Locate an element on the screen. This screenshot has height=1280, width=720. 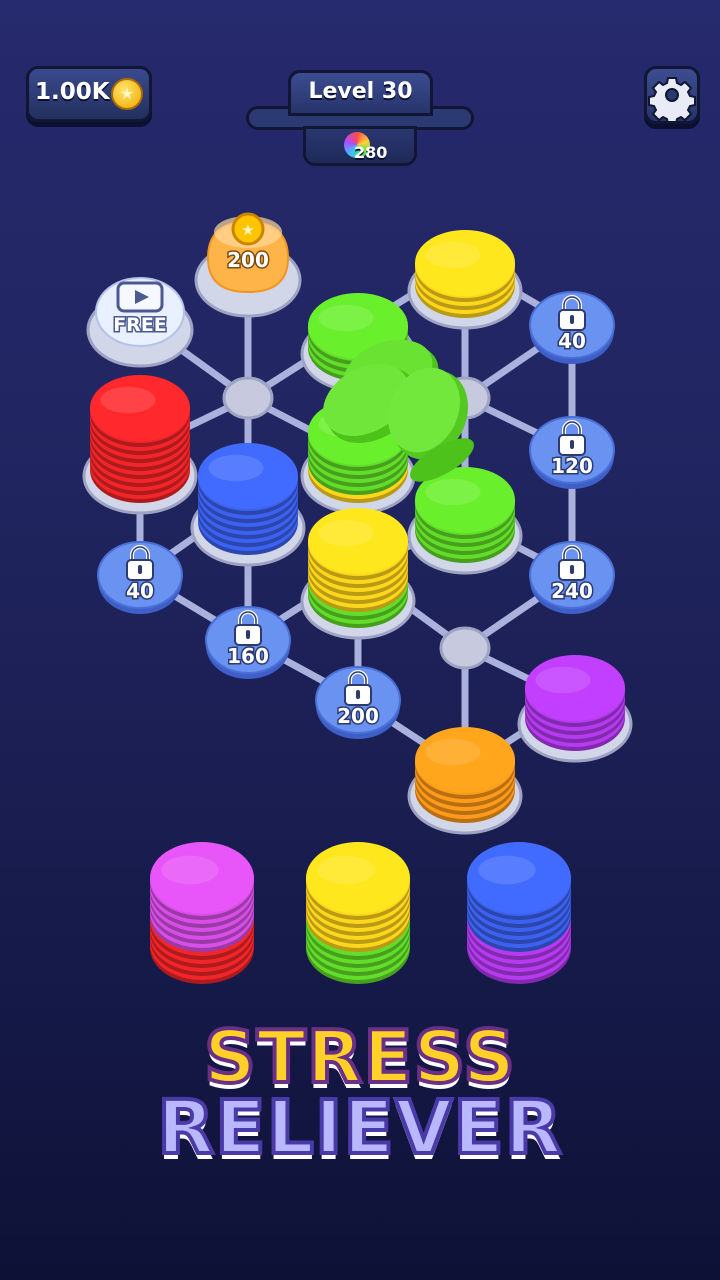
locked-slot: 120 is located at coordinates (572, 452).